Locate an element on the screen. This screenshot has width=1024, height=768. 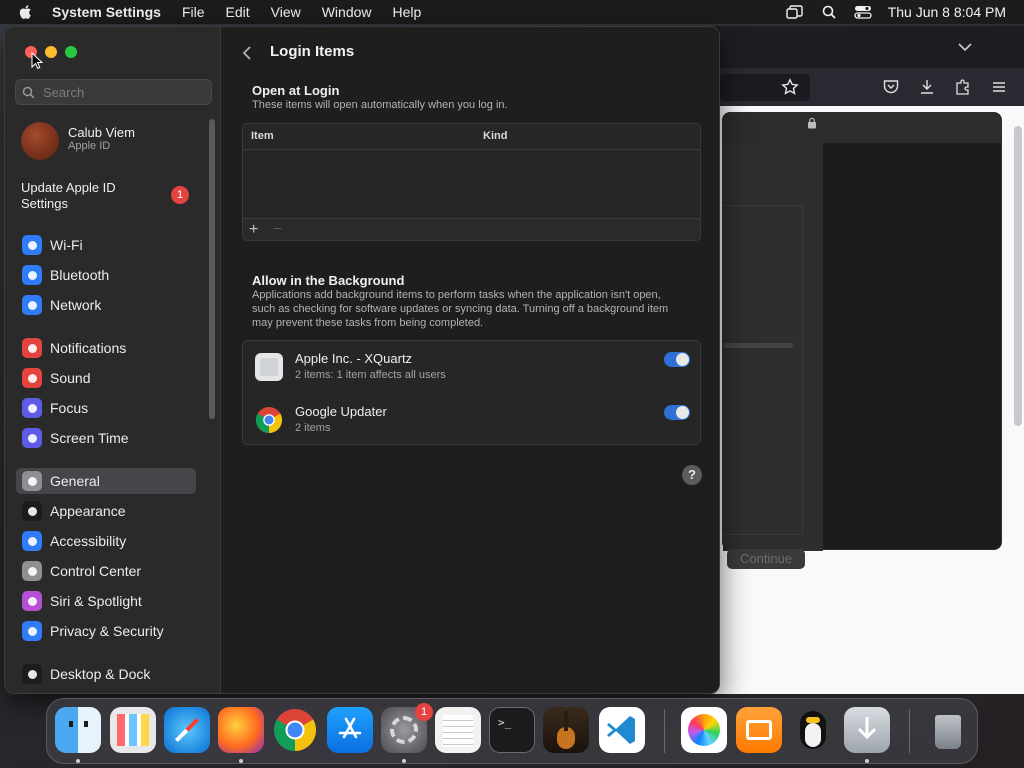
sidebar-item-desktop-dock: Desktop & Dock is located at coordinates (106, 674).